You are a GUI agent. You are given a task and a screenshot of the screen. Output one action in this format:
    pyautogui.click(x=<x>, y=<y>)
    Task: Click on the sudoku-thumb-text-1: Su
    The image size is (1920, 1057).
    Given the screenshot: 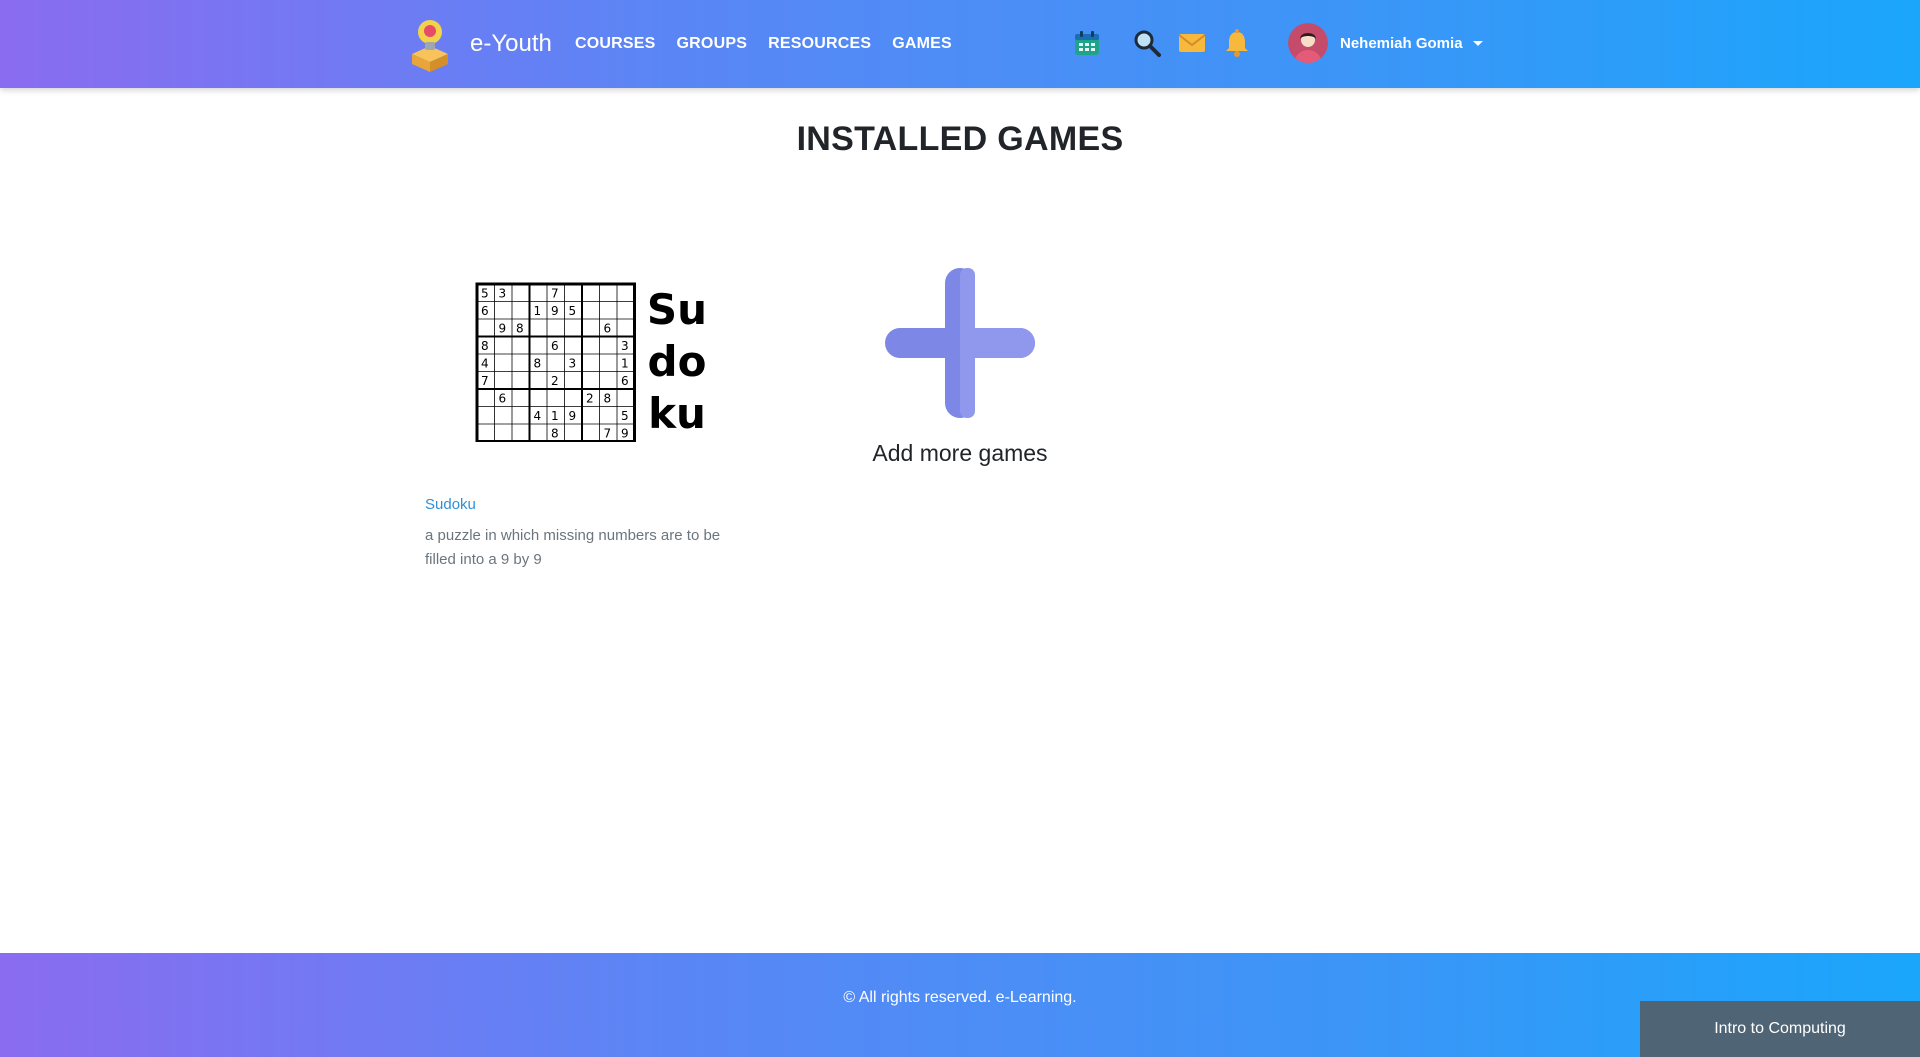 What is the action you would take?
    pyautogui.click(x=677, y=309)
    